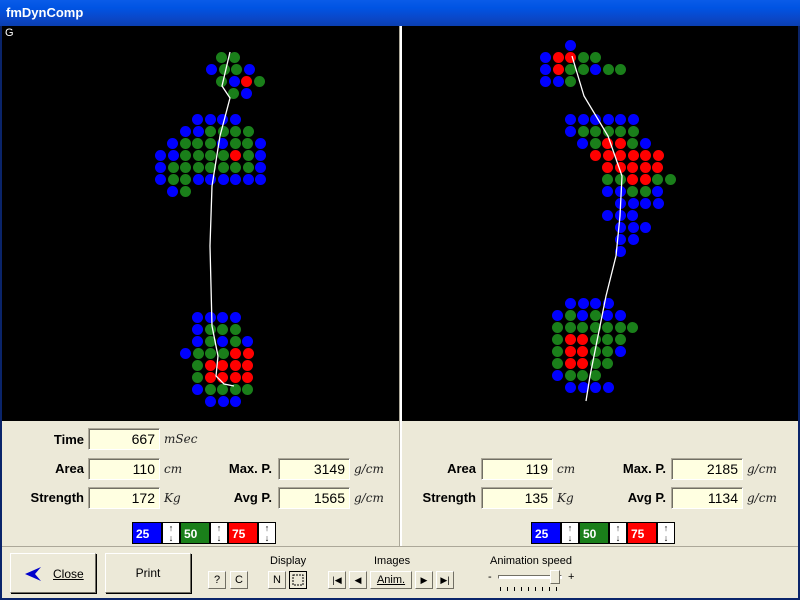 This screenshot has width=800, height=600. I want to click on right-pressure-legend: 25 ↑ ↓ 50 ↑ ↓ 75 ↑ ↓, so click(603, 533).